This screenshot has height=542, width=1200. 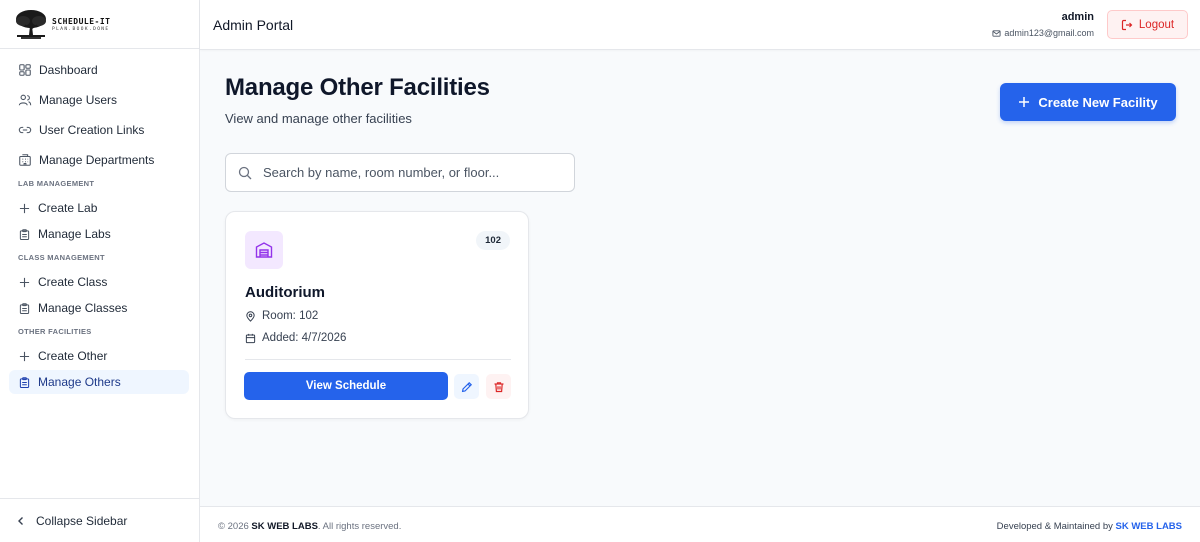 I want to click on sidebar-item-label: Create Other, so click(x=73, y=356).